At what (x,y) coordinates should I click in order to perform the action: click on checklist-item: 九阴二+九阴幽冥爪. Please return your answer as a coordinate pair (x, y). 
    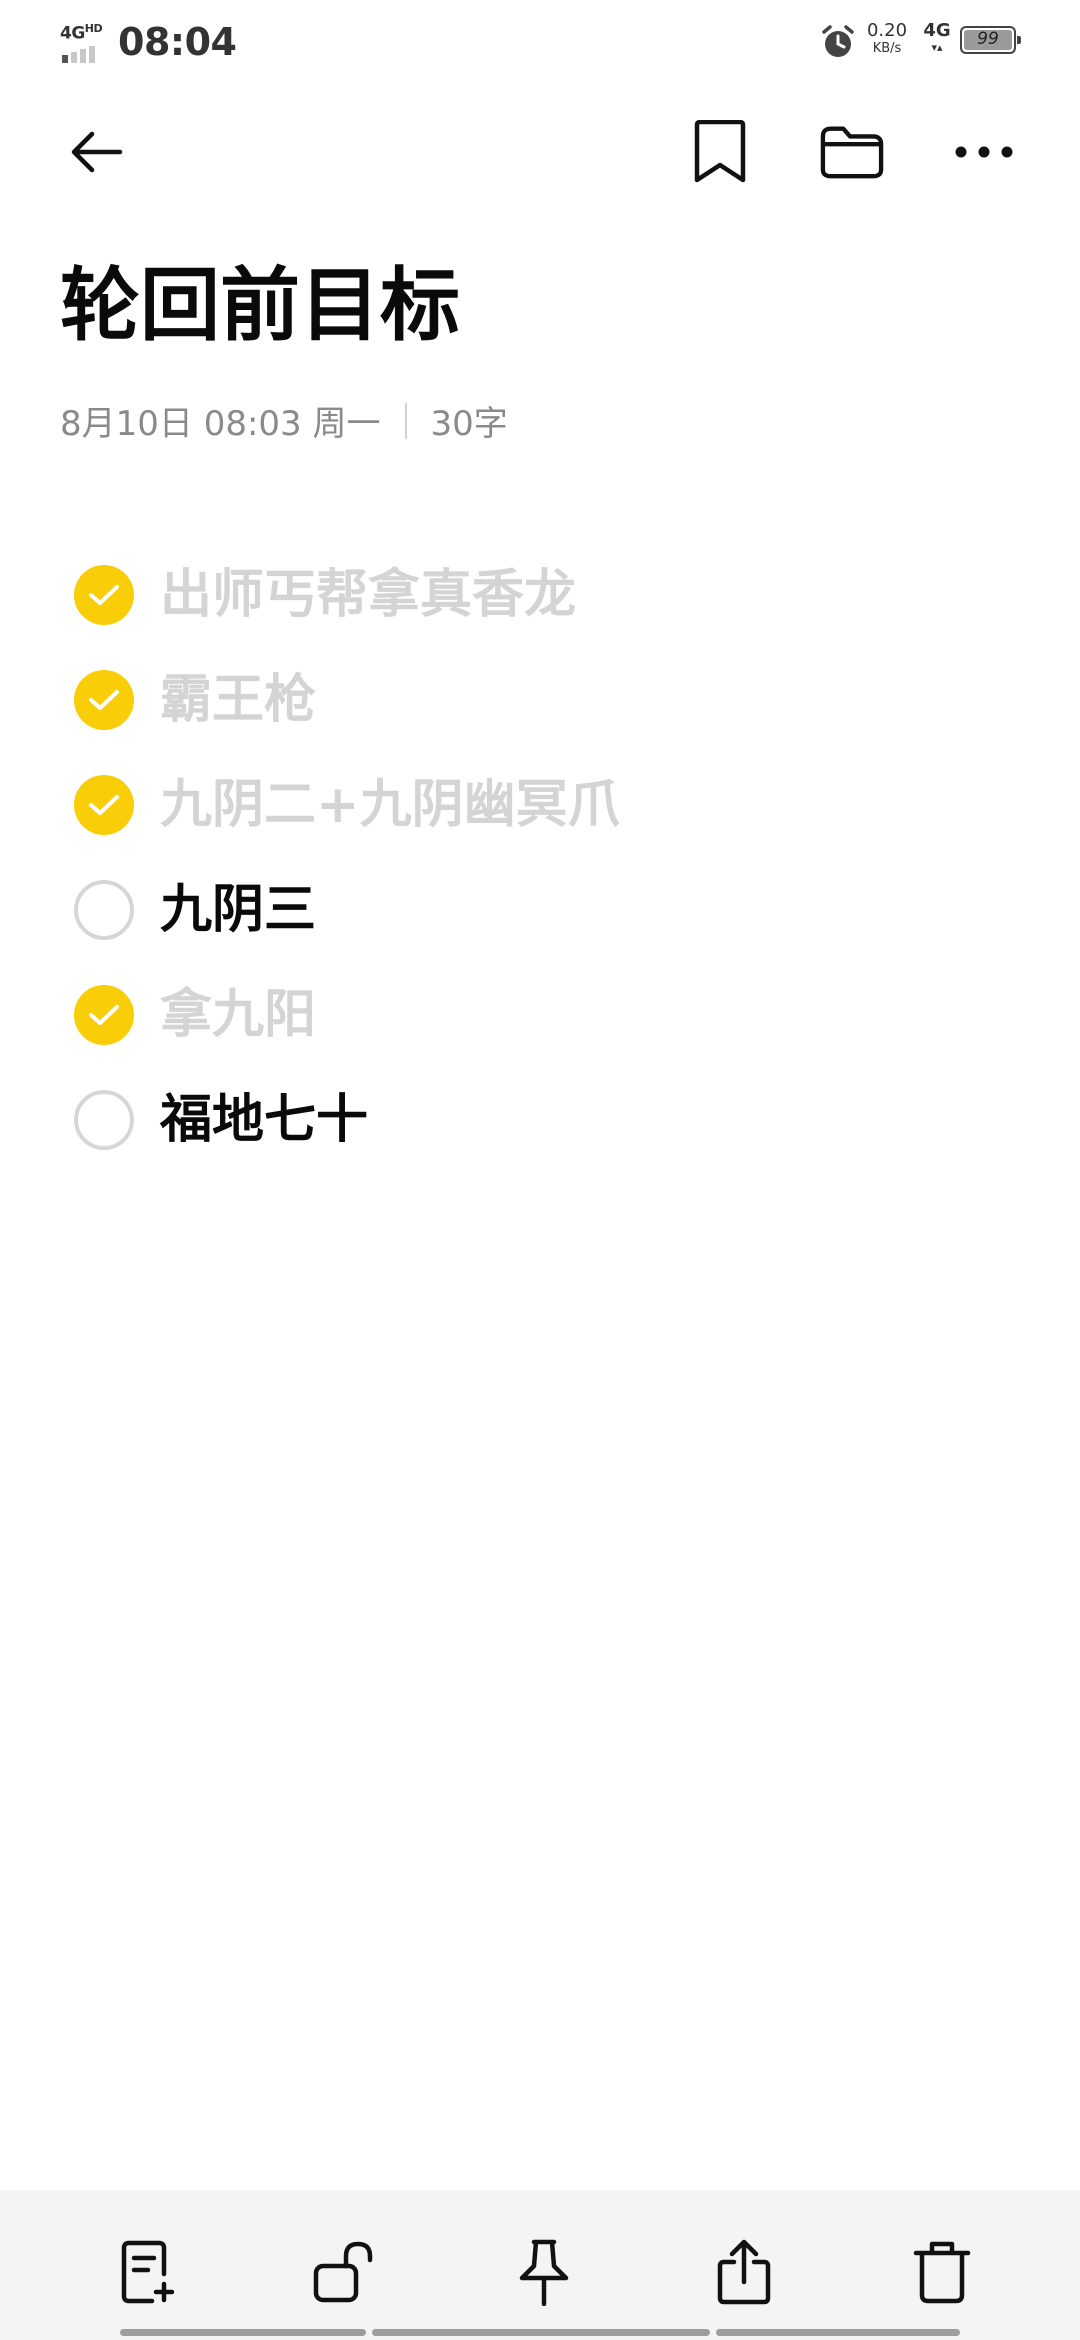
    Looking at the image, I should click on (554, 804).